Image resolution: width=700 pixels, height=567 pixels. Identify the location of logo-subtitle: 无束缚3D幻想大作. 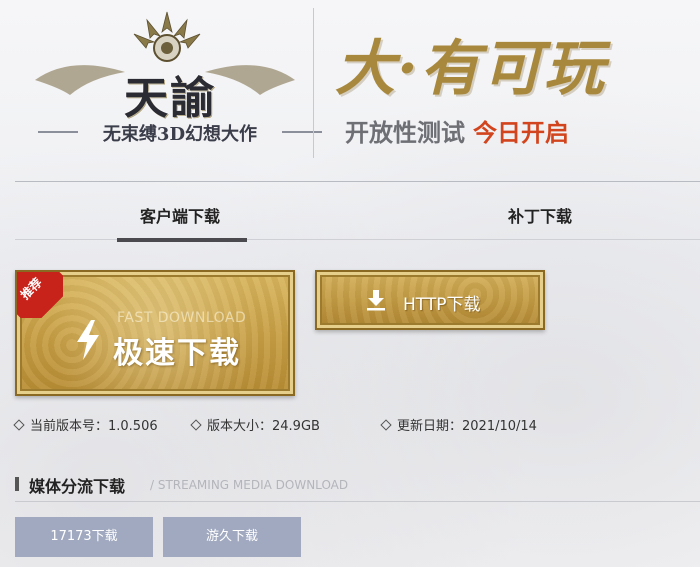
(180, 133).